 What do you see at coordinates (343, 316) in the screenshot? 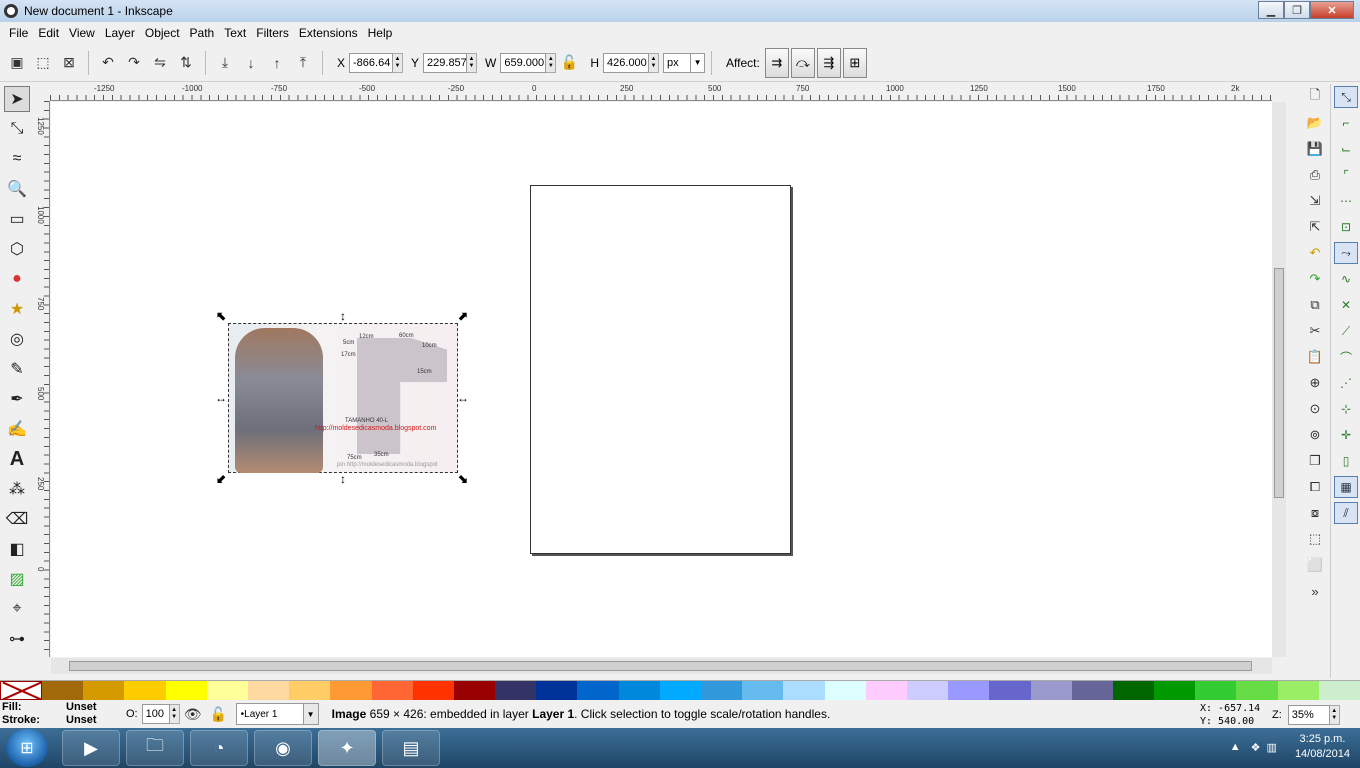
I see `scale-handle-top: ↕` at bounding box center [343, 316].